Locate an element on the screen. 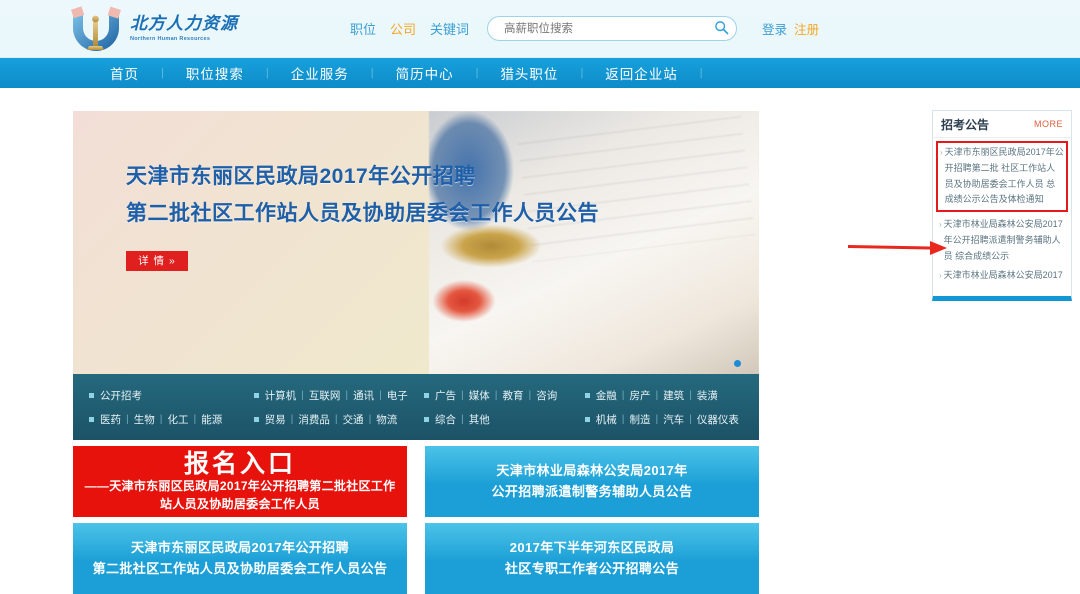 The image size is (1080, 594). category-link: 能源 is located at coordinates (211, 419).